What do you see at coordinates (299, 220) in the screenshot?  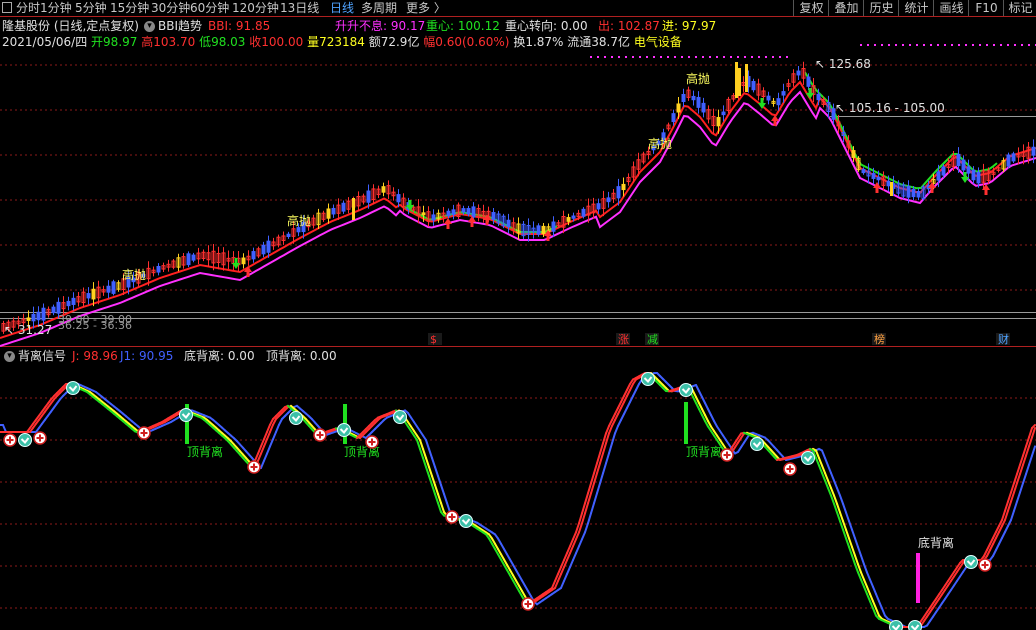 I see `gaopao-label-1: 高抛` at bounding box center [299, 220].